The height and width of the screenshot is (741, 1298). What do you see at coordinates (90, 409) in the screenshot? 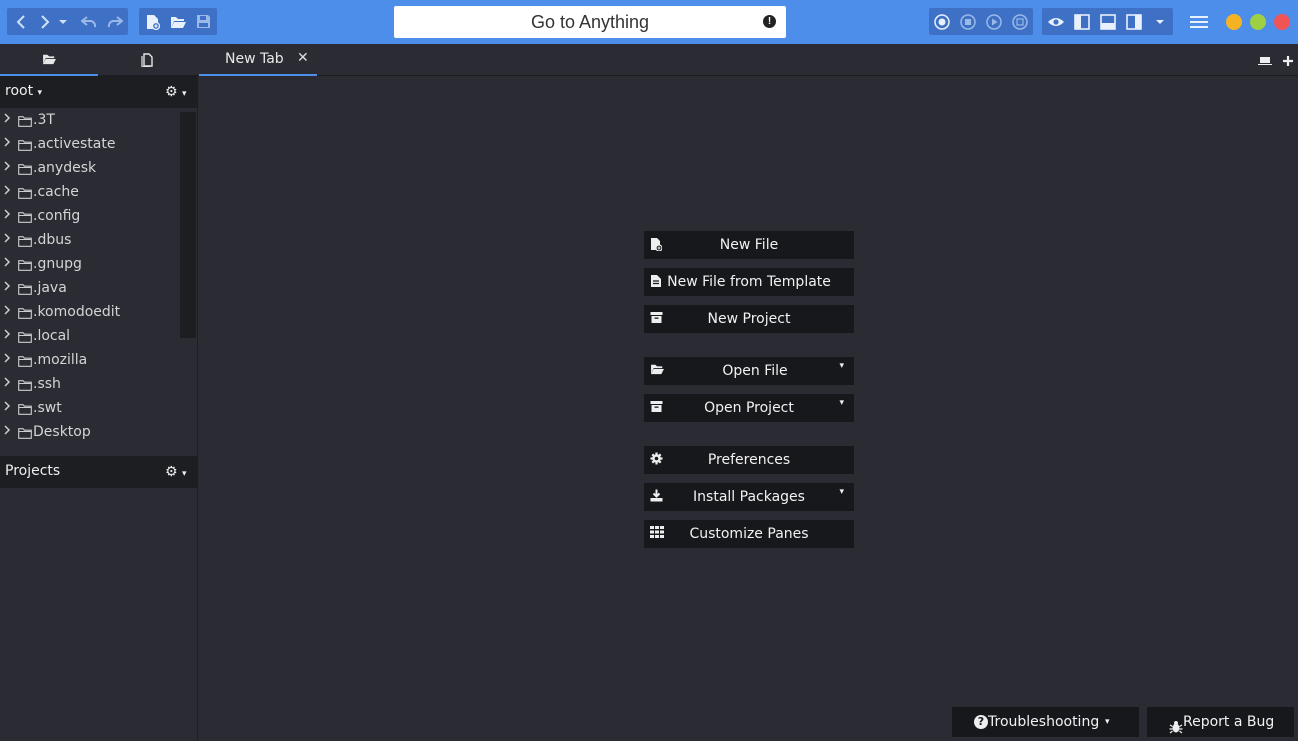
I see `tree-item: .swt` at bounding box center [90, 409].